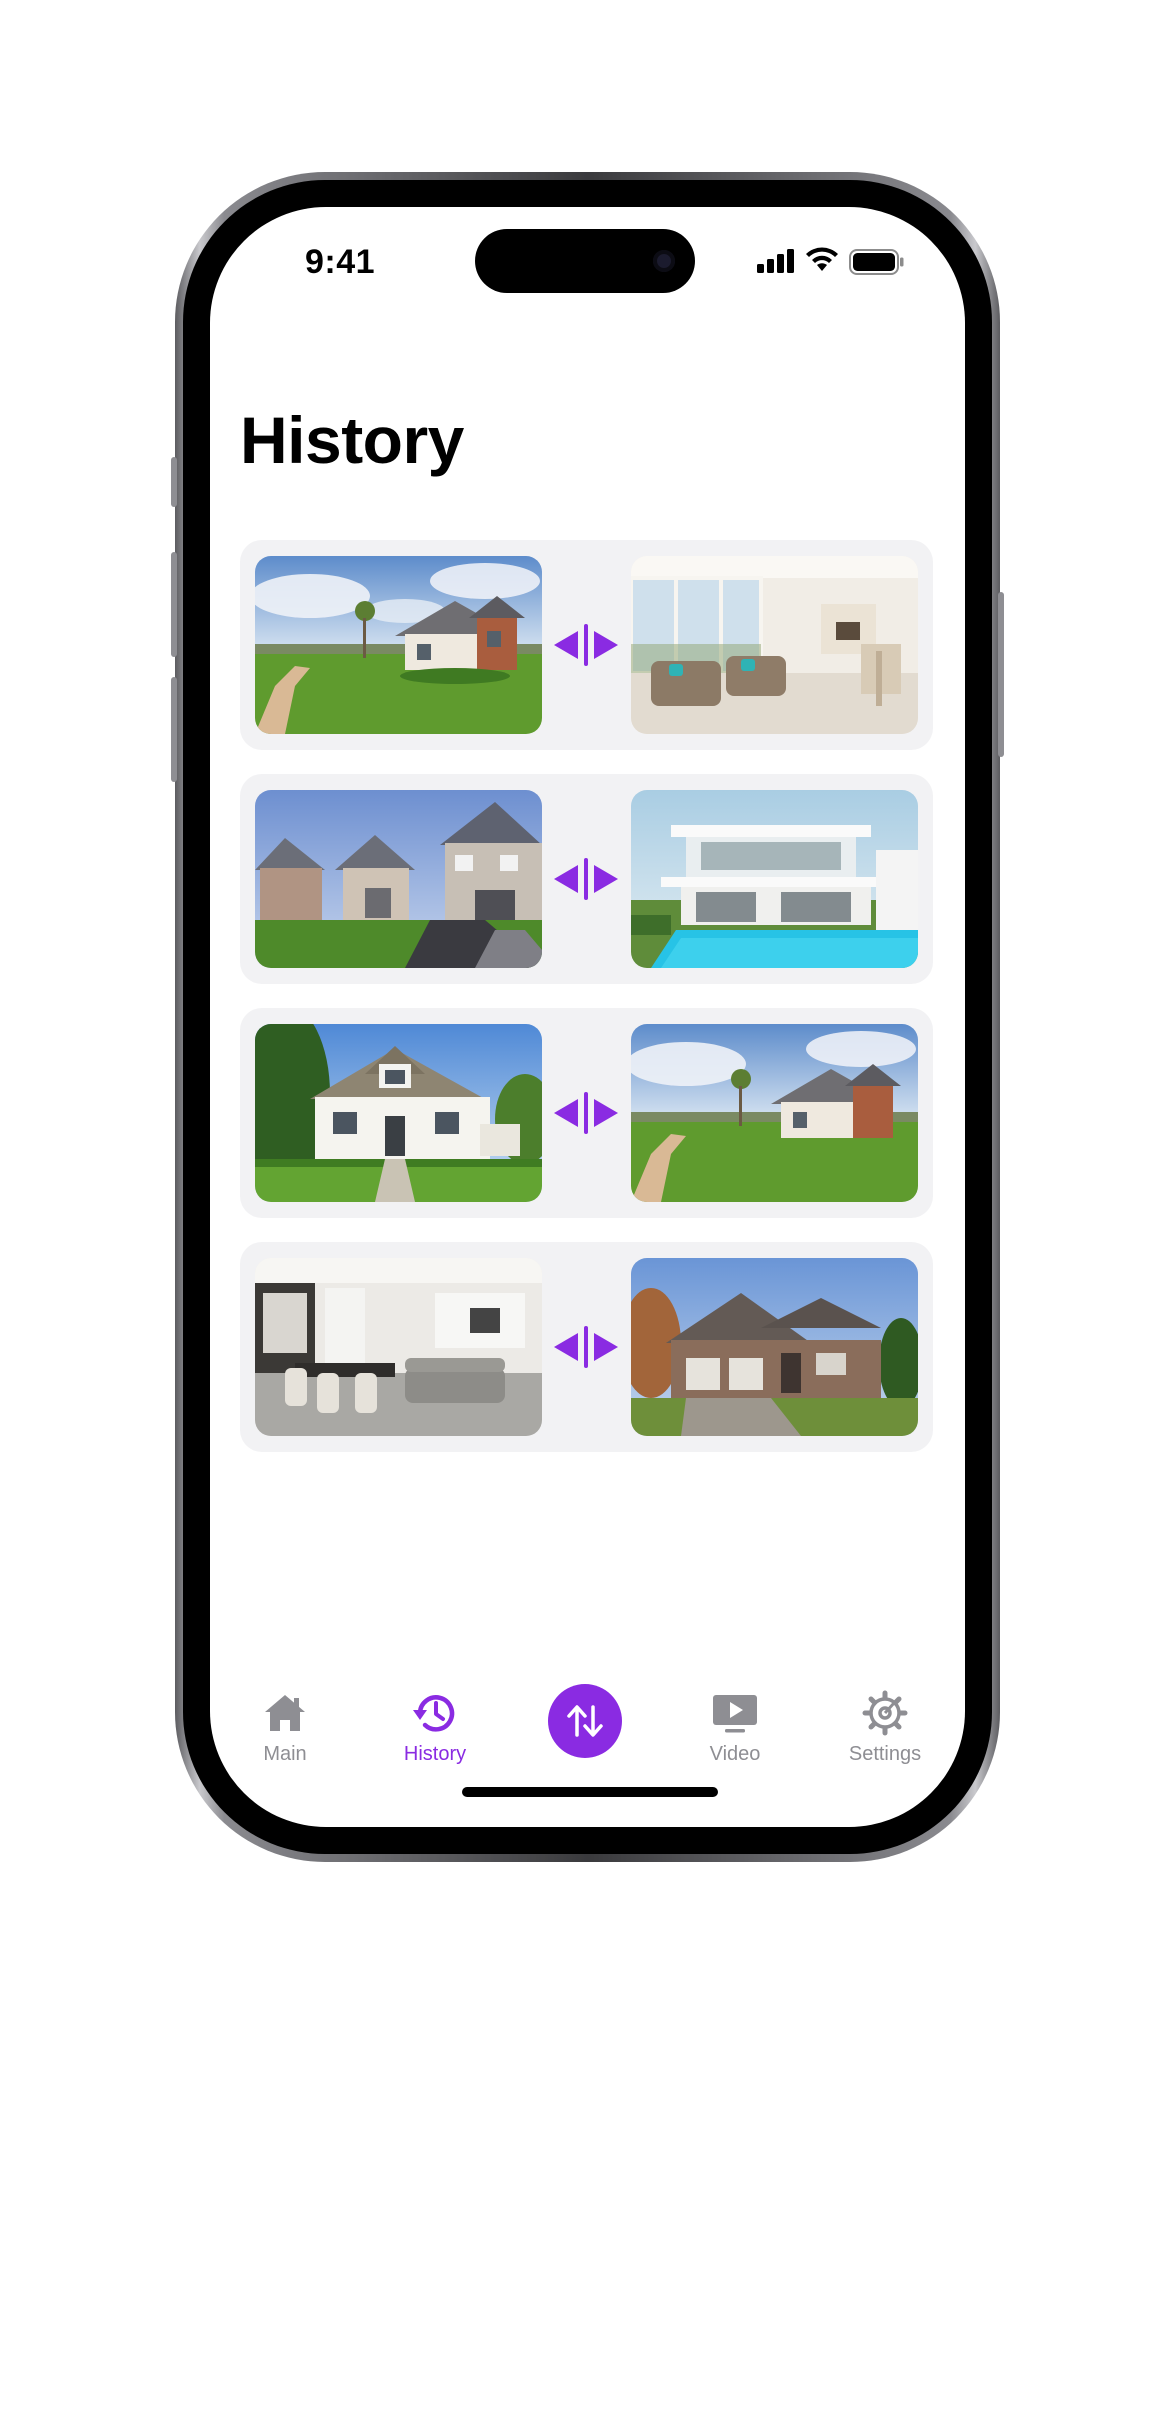  What do you see at coordinates (285, 1713) in the screenshot?
I see `home-icon` at bounding box center [285, 1713].